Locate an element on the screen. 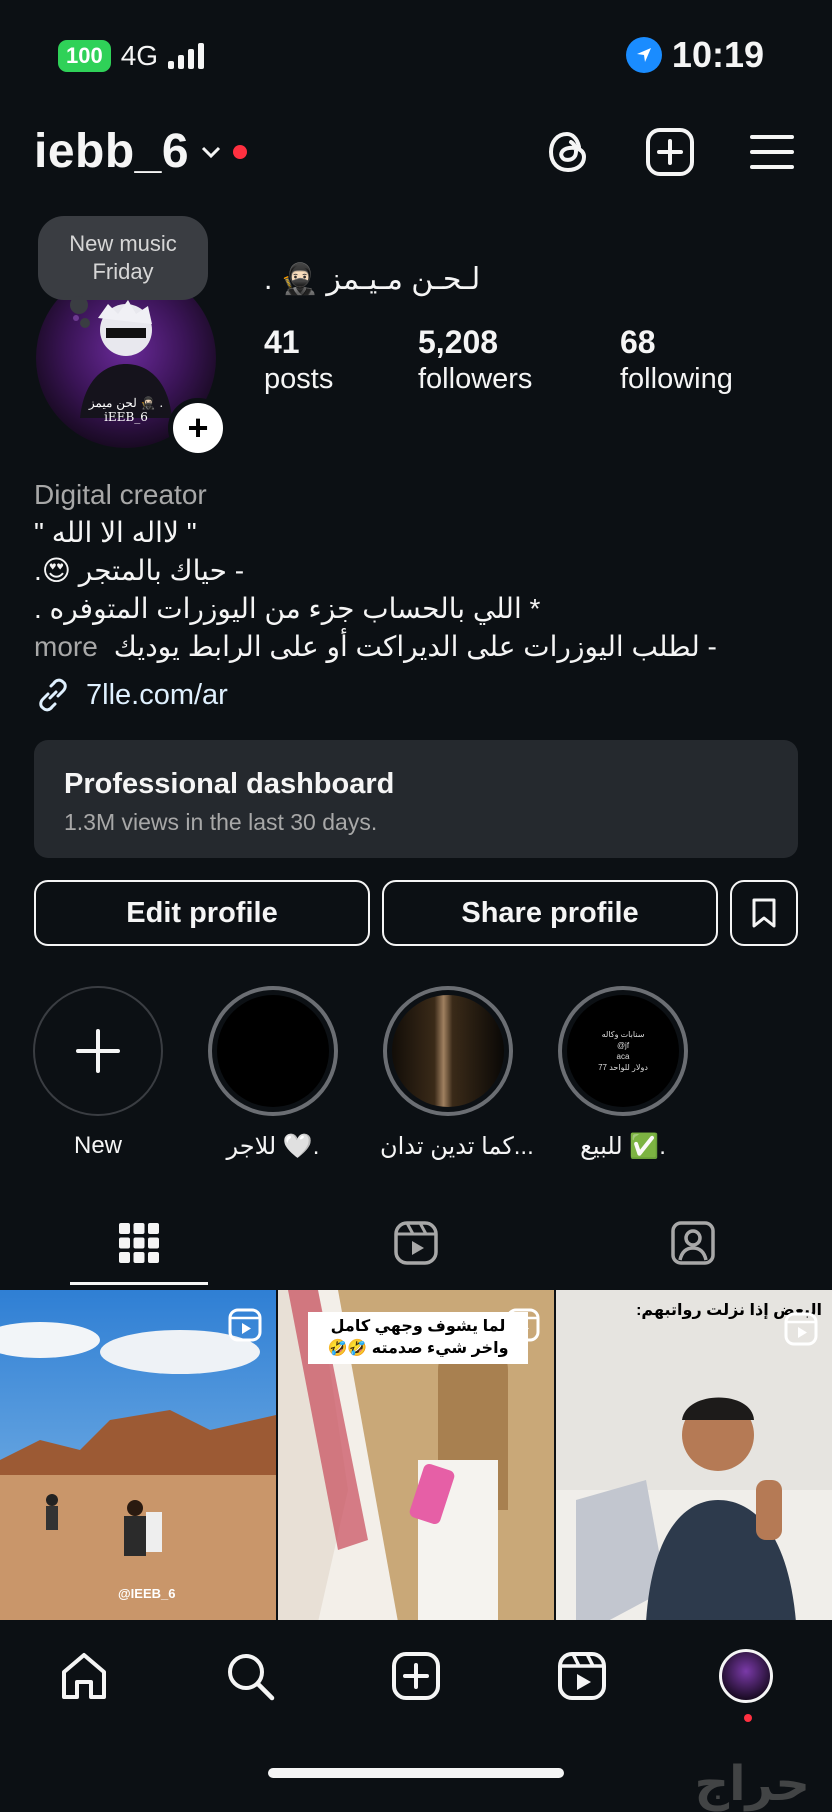 Image resolution: width=832 pixels, height=1812 pixels. highlight-cover-text: سنابات وكاله is located at coordinates (623, 1034).